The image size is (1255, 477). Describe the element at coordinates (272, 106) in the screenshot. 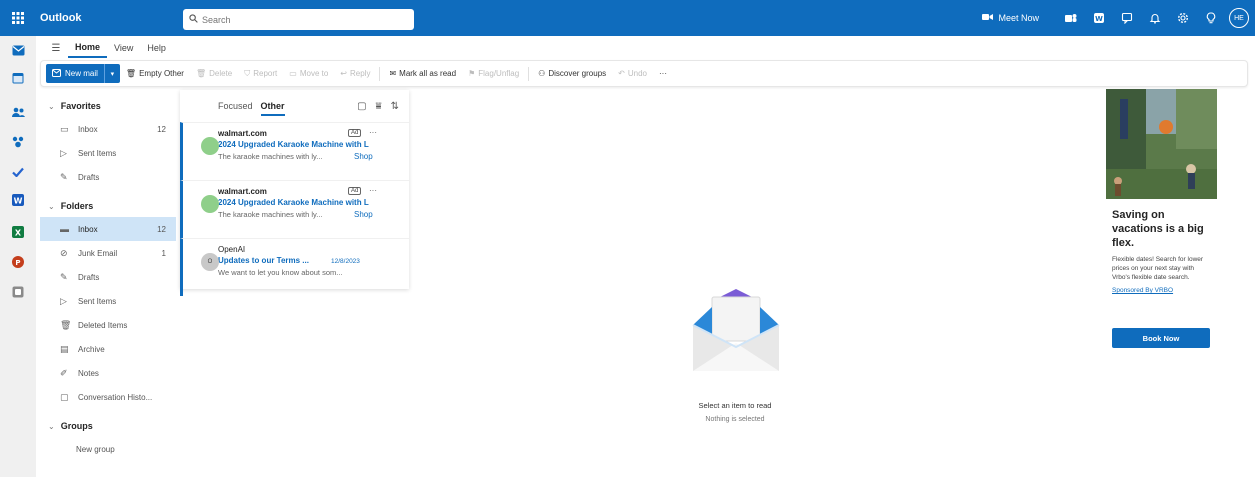

I see `tab-other: Other` at that location.